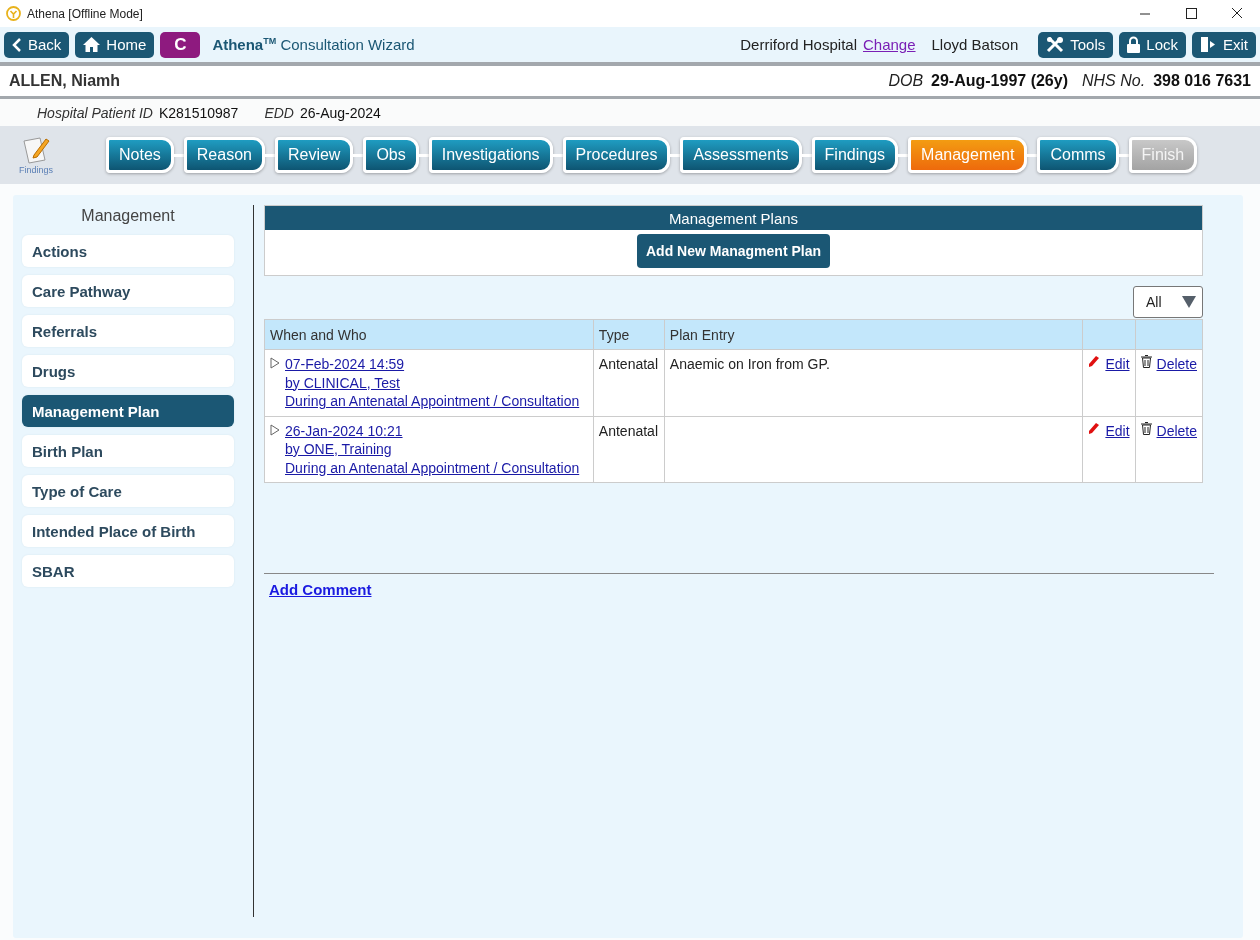 The width and height of the screenshot is (1260, 940). Describe the element at coordinates (1168, 302) in the screenshot. I see `filter-dropdown: All` at that location.